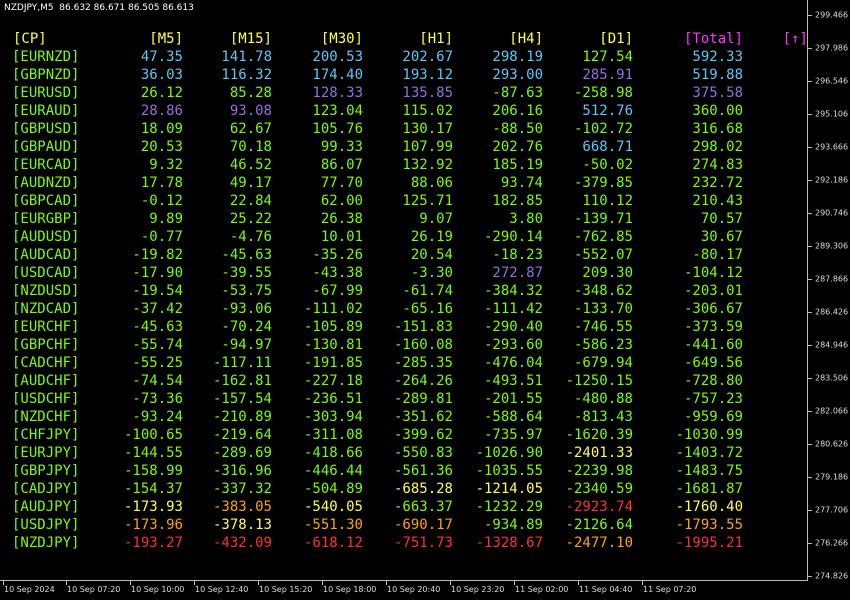 The height and width of the screenshot is (600, 850). I want to click on price-label: 297.986, so click(832, 48).